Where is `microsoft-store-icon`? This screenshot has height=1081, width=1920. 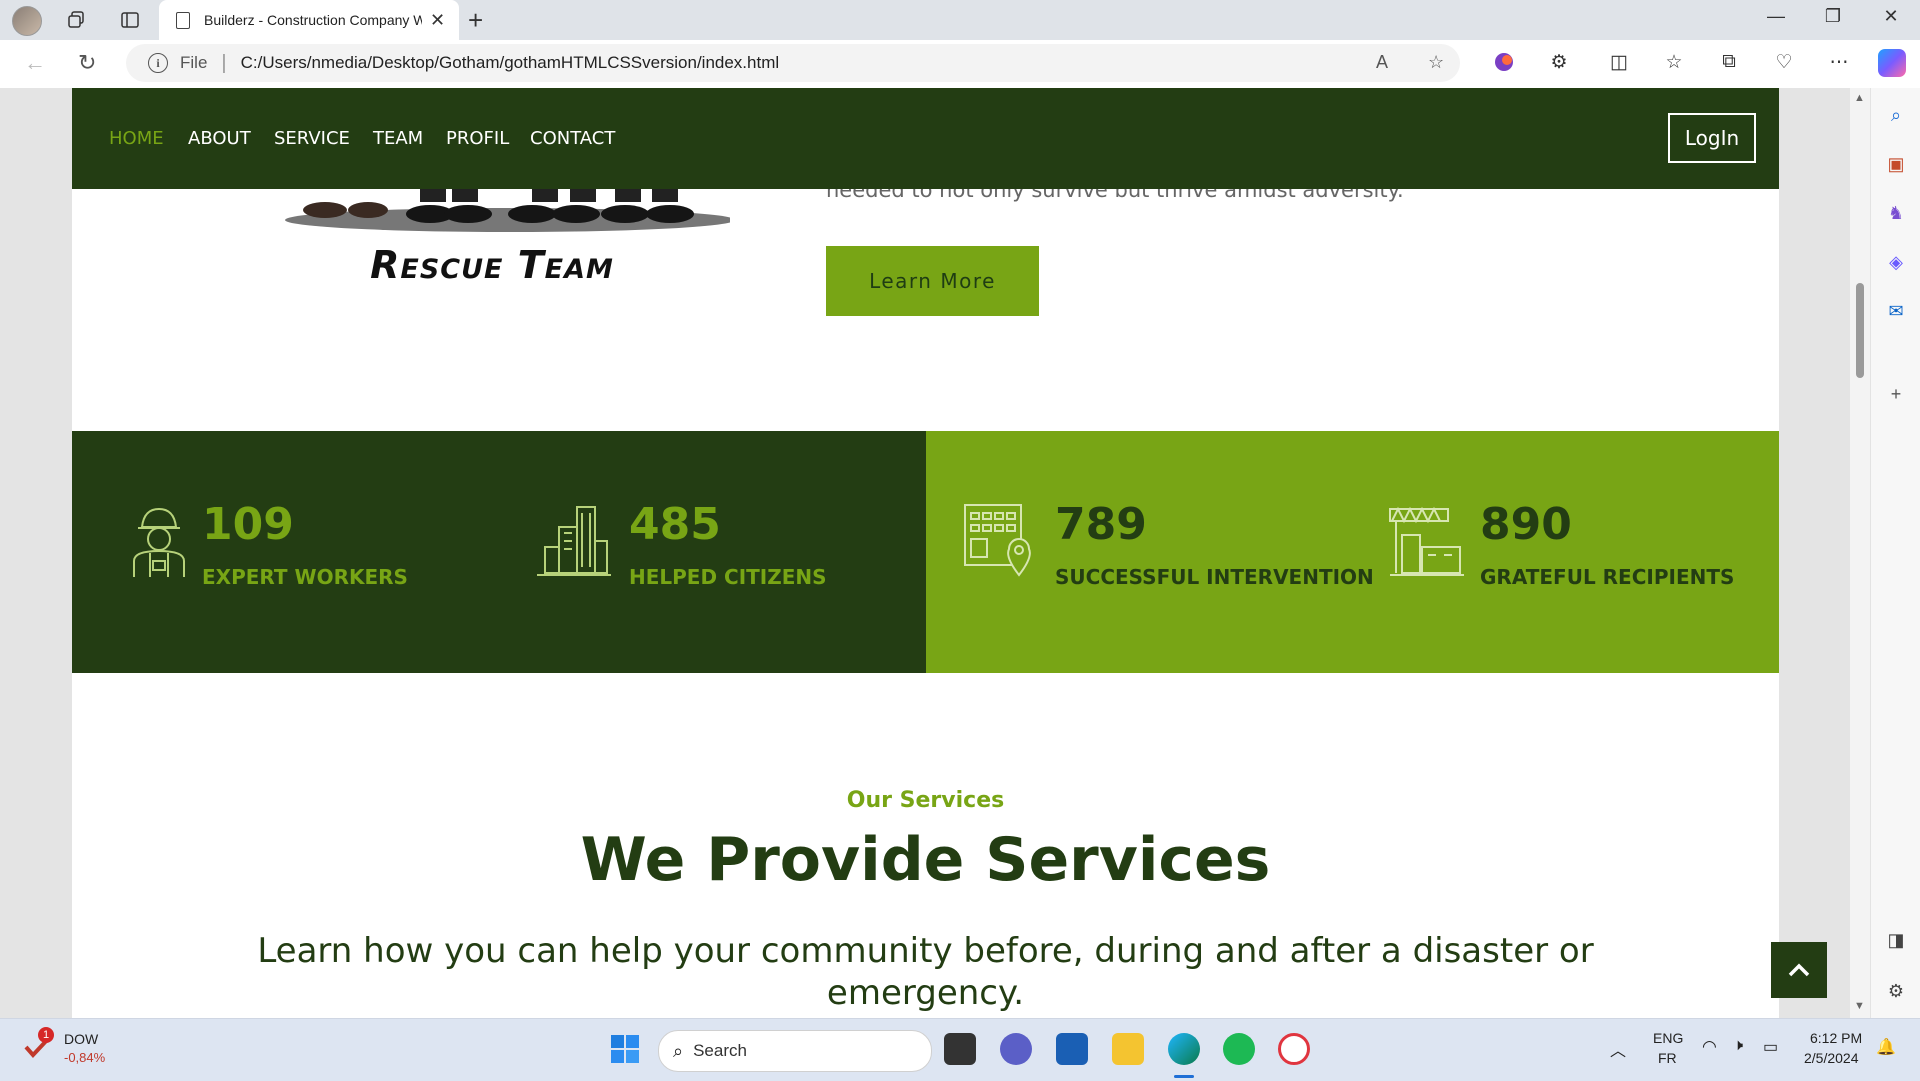 microsoft-store-icon is located at coordinates (1072, 1049).